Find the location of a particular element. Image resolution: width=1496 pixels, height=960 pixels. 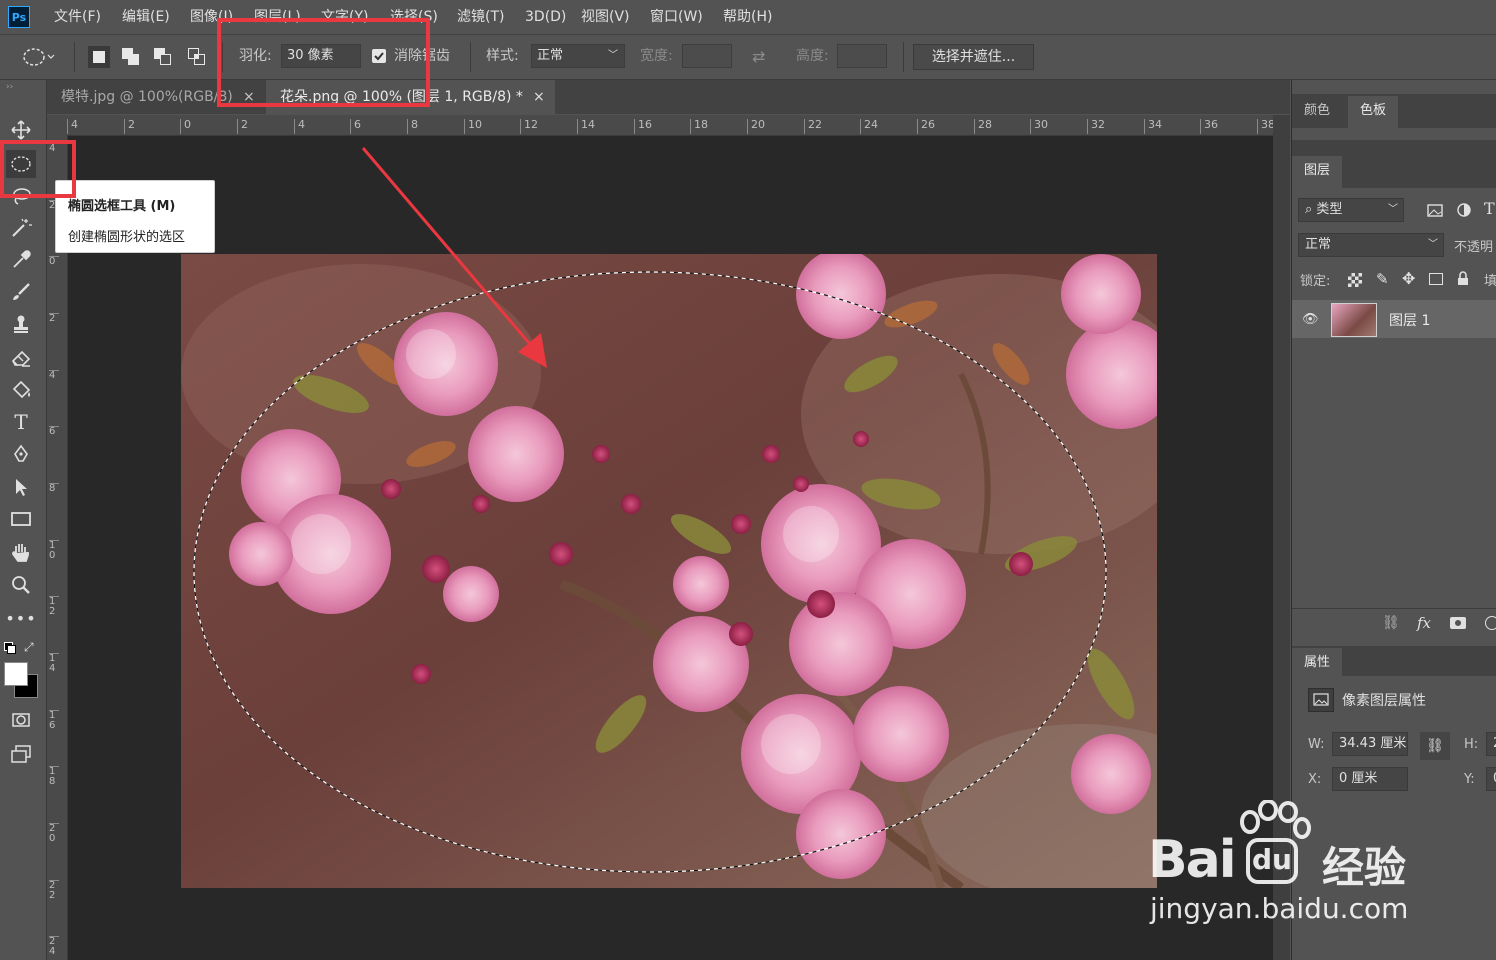

menu-window: 窗口(W) is located at coordinates (676, 17).